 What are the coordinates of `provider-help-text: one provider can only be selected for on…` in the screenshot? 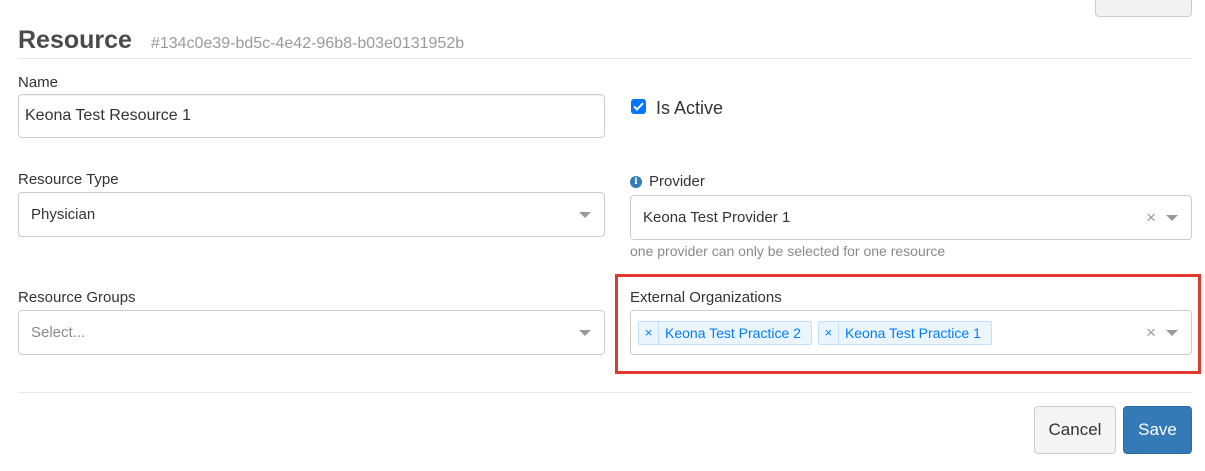 It's located at (788, 251).